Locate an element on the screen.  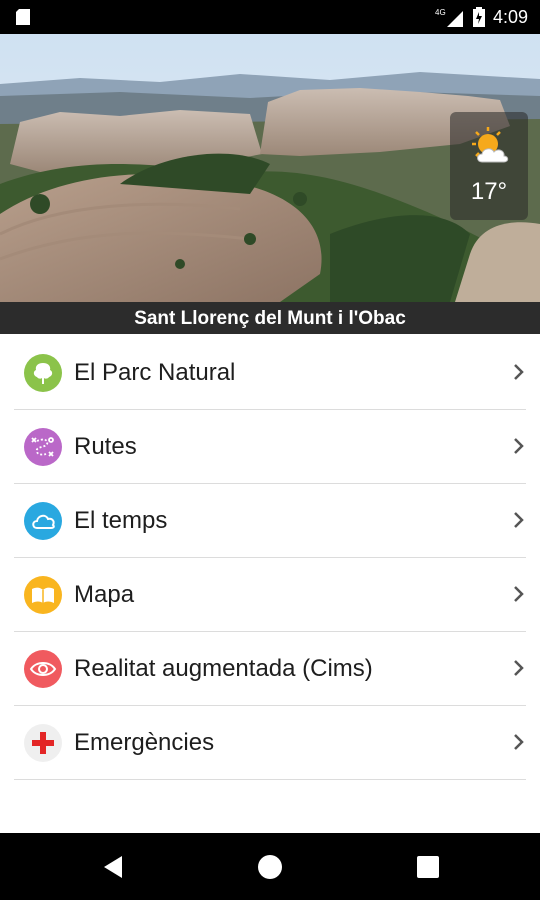
clock-time: 4:09 is located at coordinates (510, 16).